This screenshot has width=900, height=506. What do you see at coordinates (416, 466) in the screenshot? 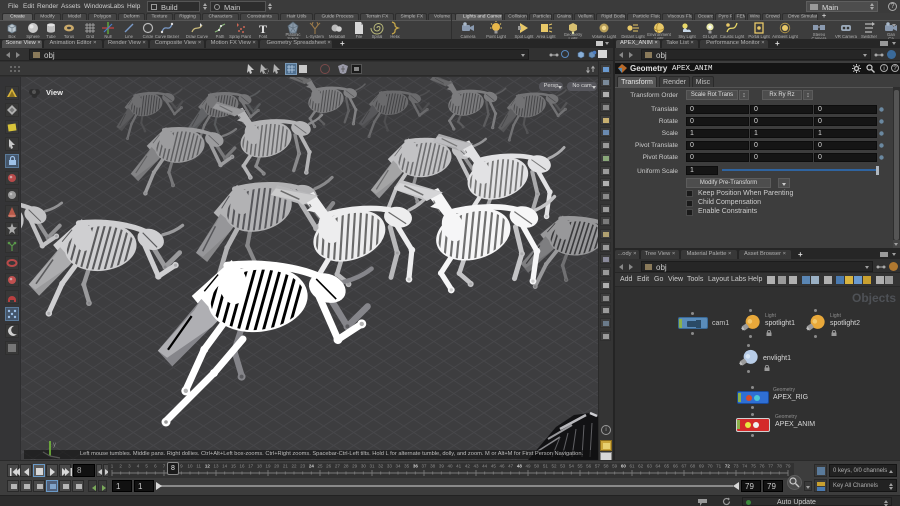
I see `svg-text: 36` at bounding box center [416, 466].